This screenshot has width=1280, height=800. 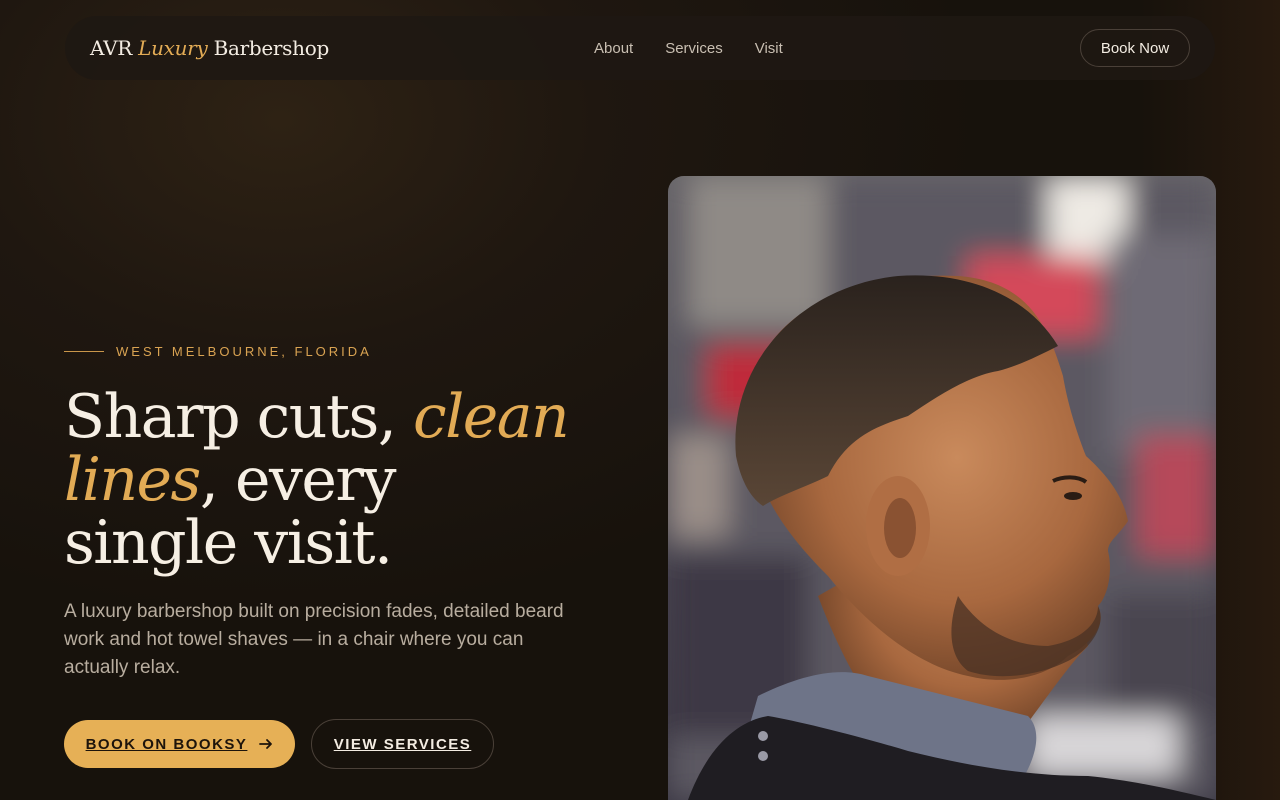 I want to click on eyebrow-divider, so click(x=84, y=351).